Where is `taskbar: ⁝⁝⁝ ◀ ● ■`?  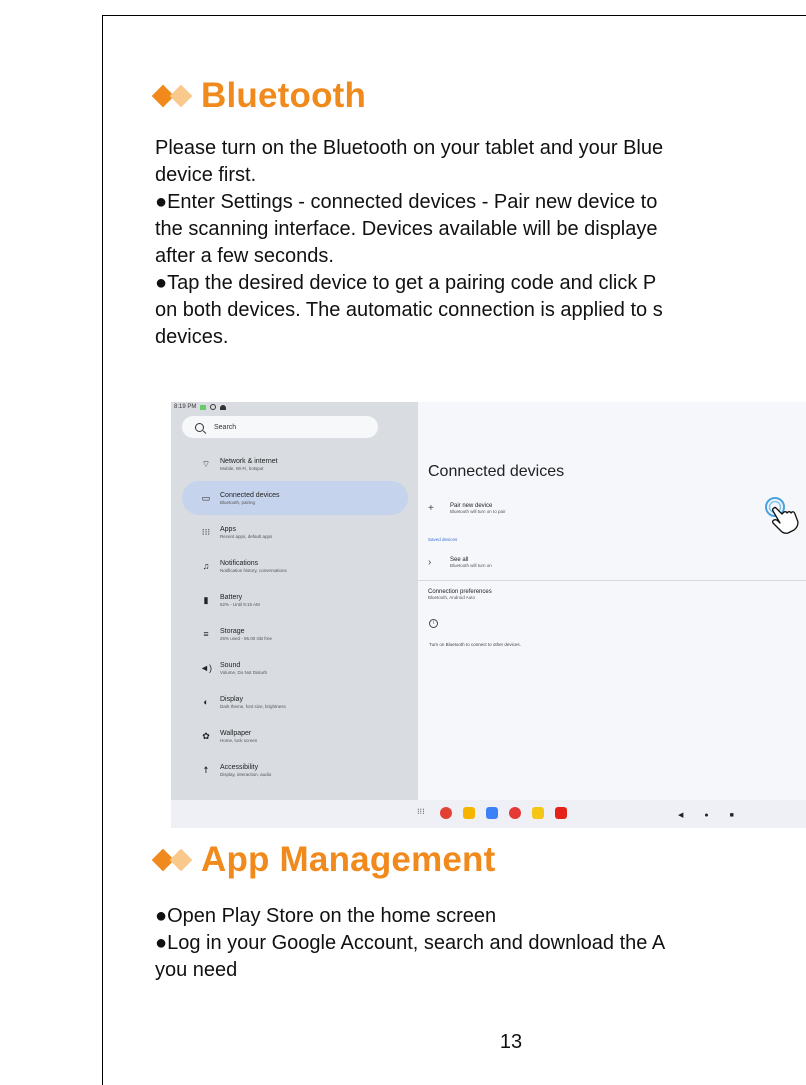
taskbar: ⁝⁝⁝ ◀ ● ■ is located at coordinates (488, 814).